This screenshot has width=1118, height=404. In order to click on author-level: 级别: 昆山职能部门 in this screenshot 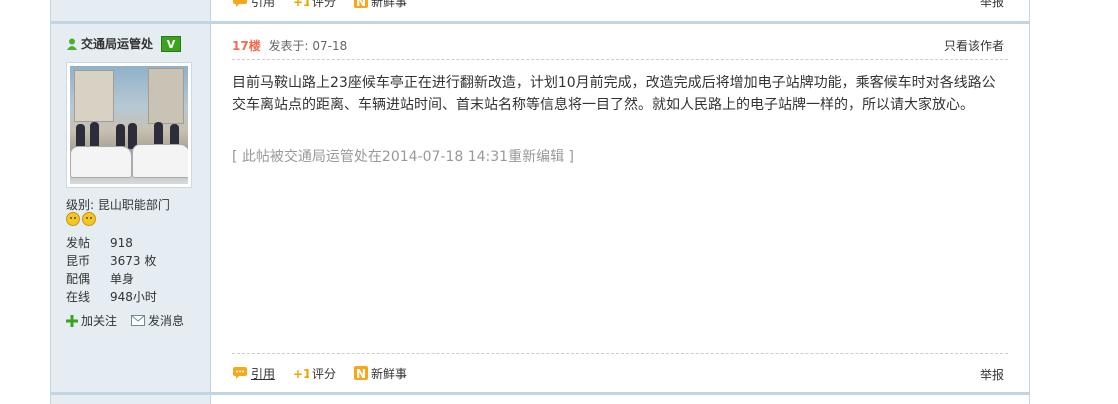, I will do `click(118, 205)`.